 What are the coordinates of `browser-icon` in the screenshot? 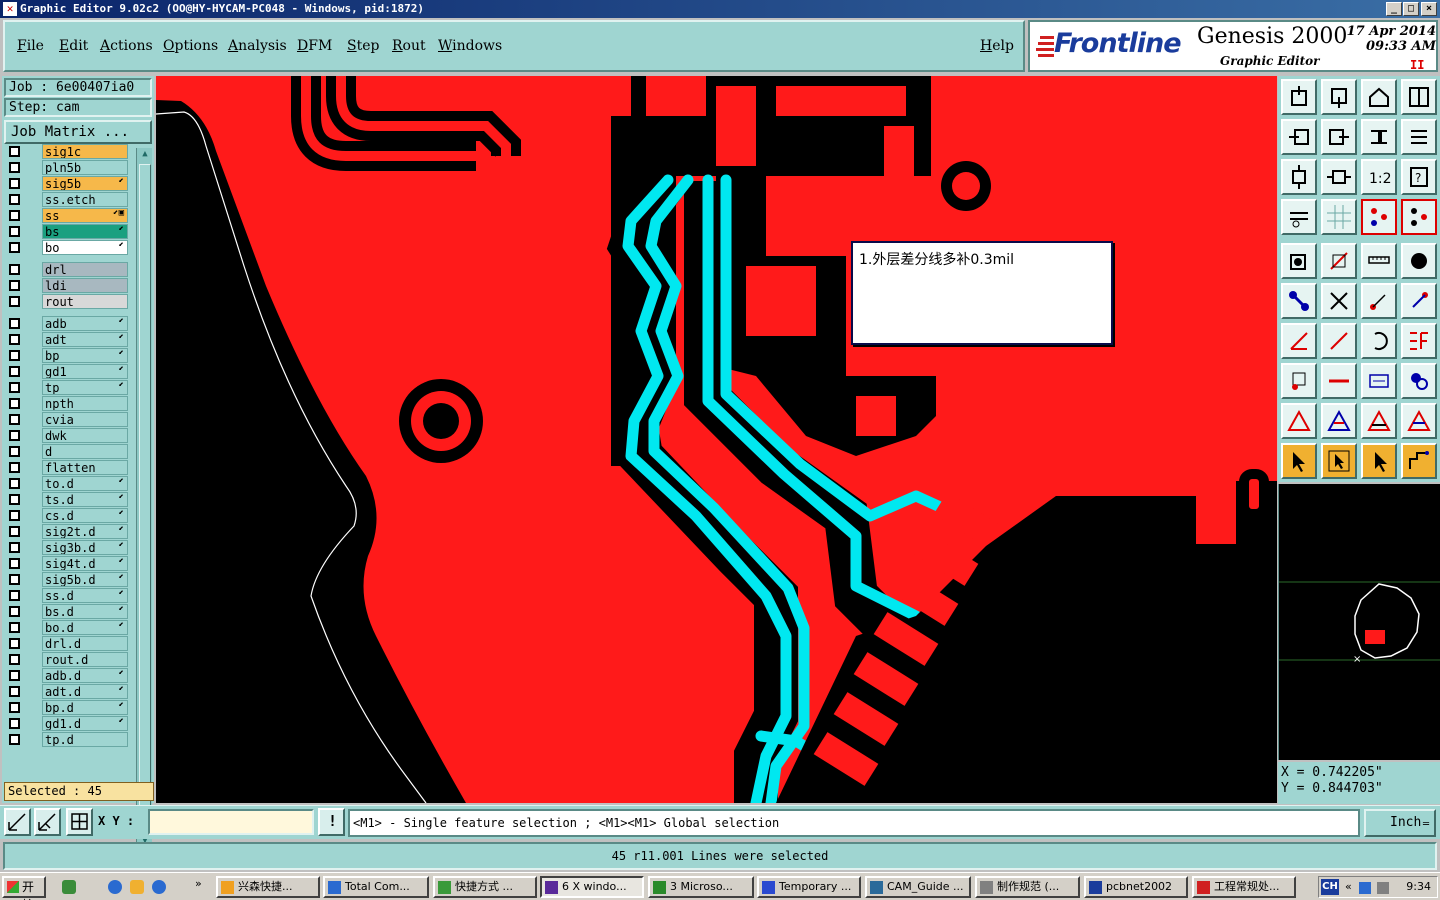 It's located at (159, 887).